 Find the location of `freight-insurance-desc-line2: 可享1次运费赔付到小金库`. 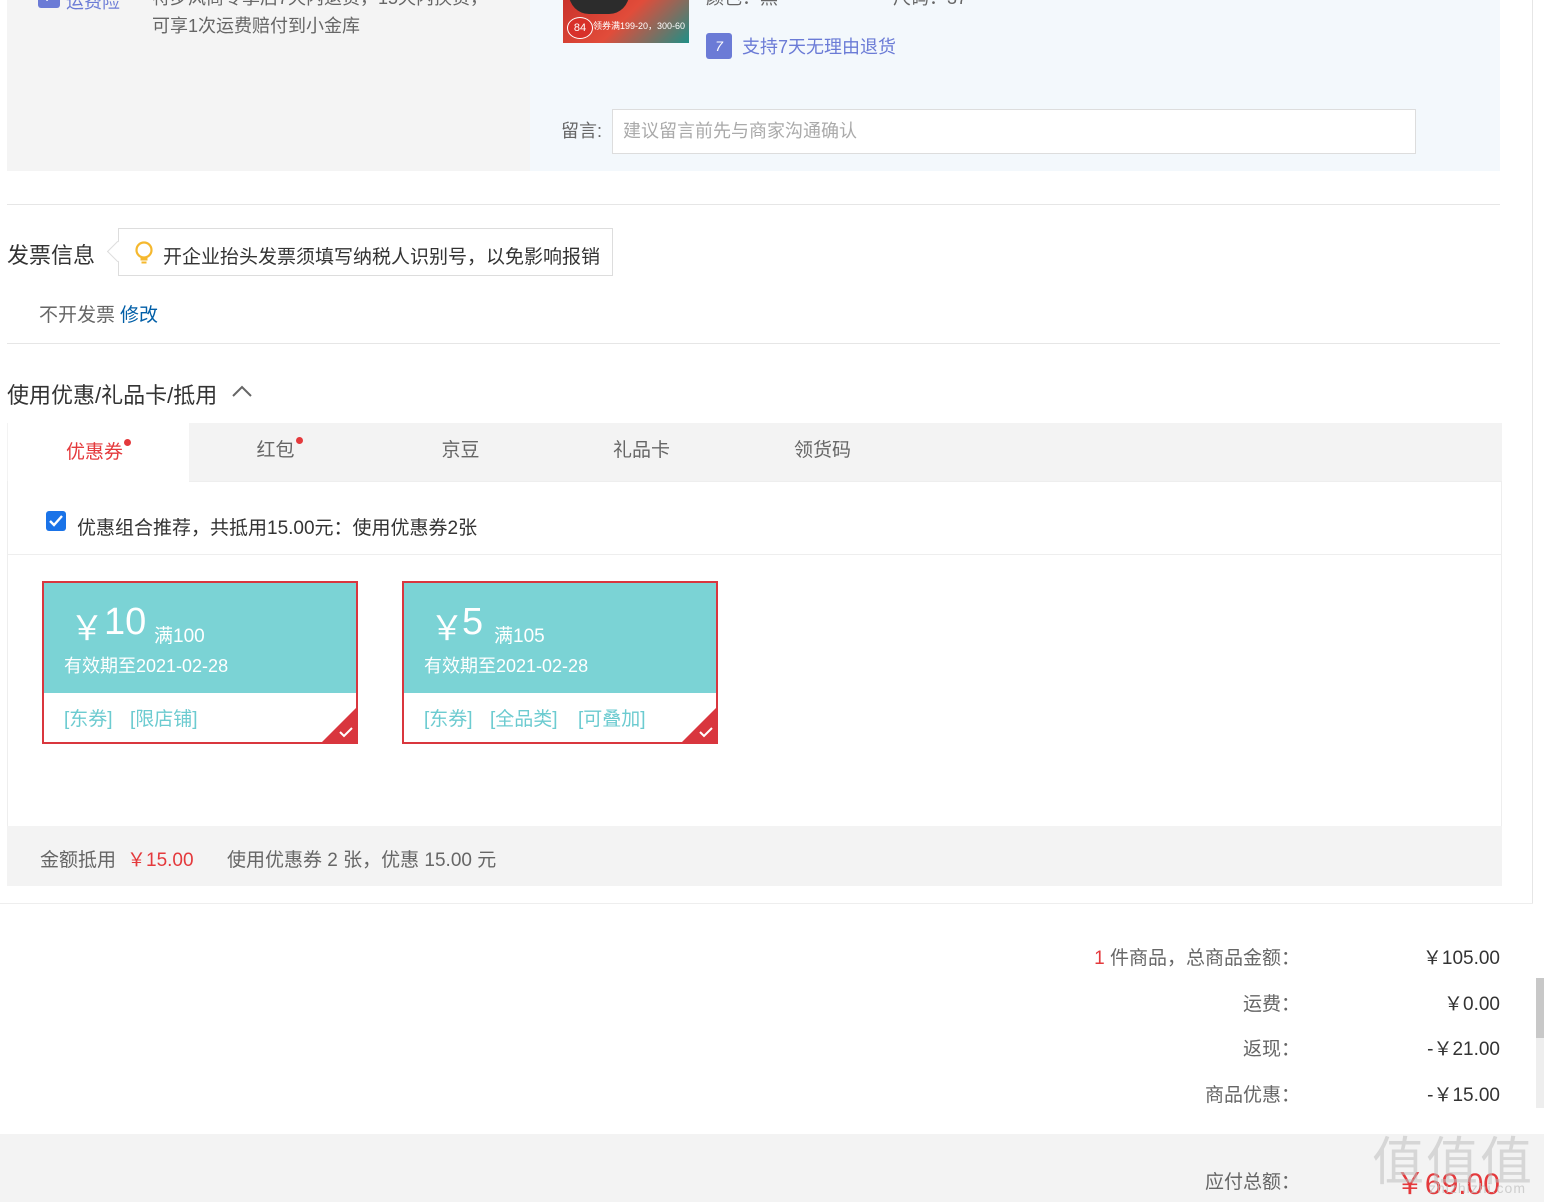

freight-insurance-desc-line2: 可享1次运费赔付到小金库 is located at coordinates (256, 26).